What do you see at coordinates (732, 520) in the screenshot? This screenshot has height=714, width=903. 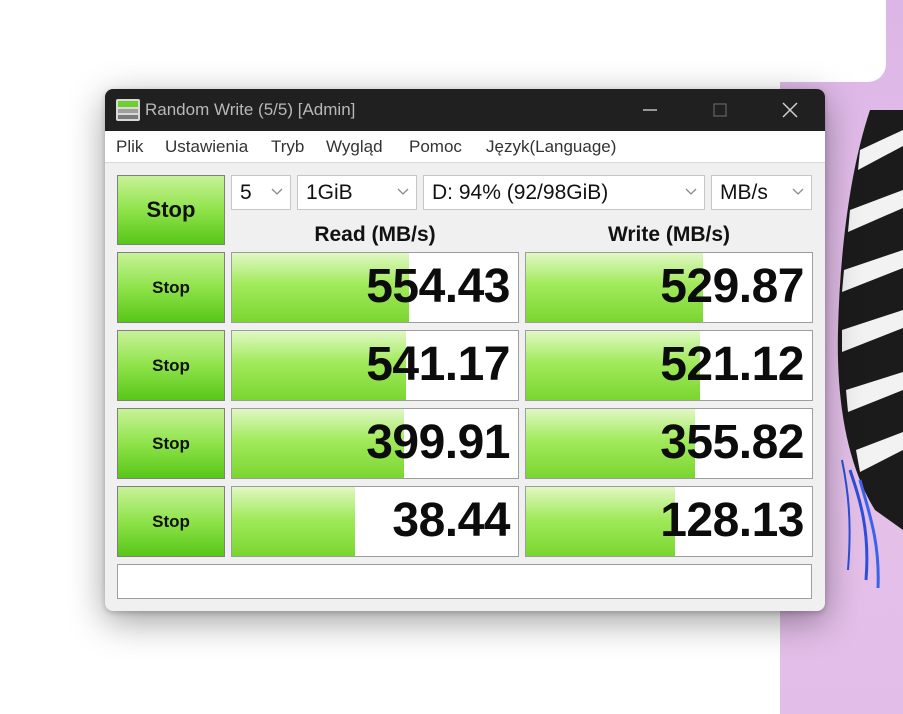 I see `write-value: 128.13` at bounding box center [732, 520].